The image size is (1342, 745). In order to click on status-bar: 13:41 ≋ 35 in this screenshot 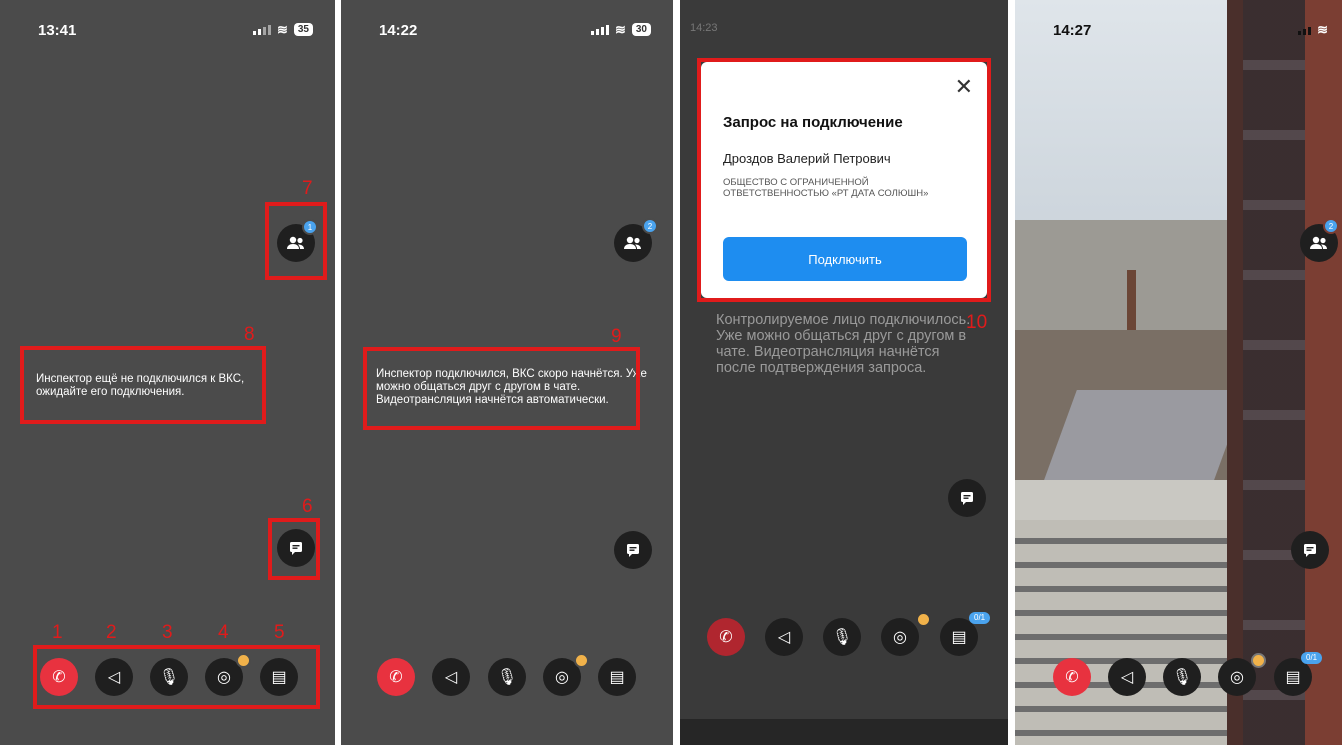, I will do `click(167, 32)`.